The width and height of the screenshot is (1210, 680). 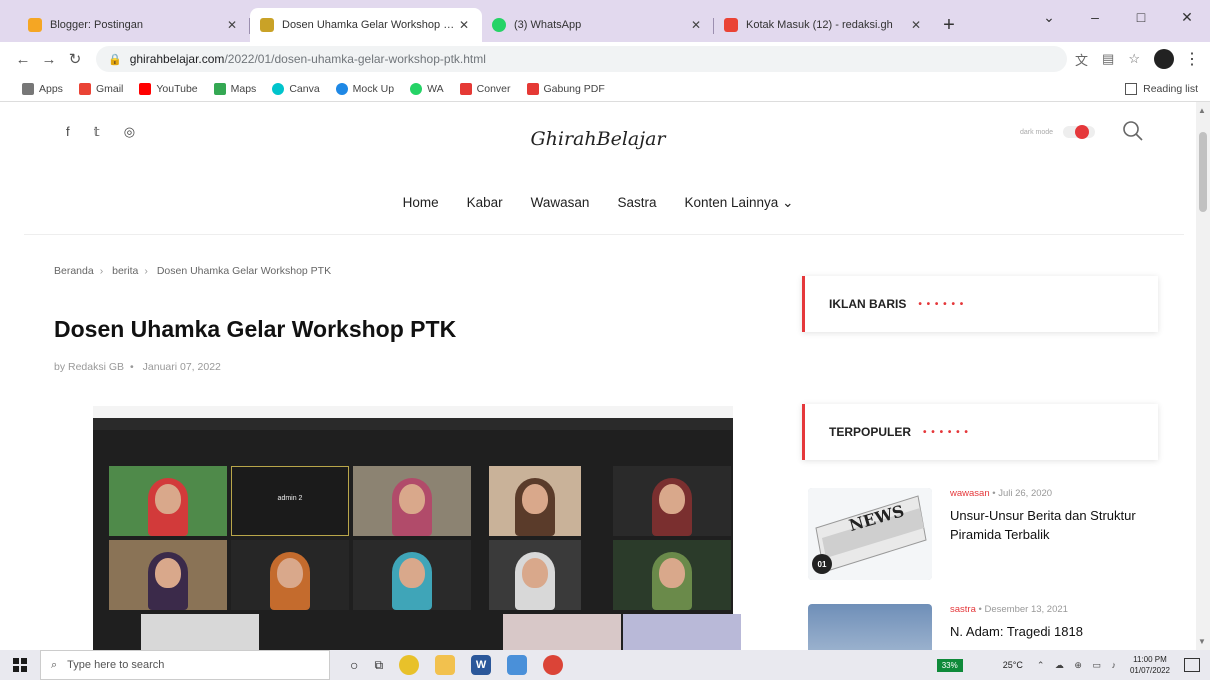 What do you see at coordinates (1161, 89) in the screenshot?
I see `reading-list-button: Reading list` at bounding box center [1161, 89].